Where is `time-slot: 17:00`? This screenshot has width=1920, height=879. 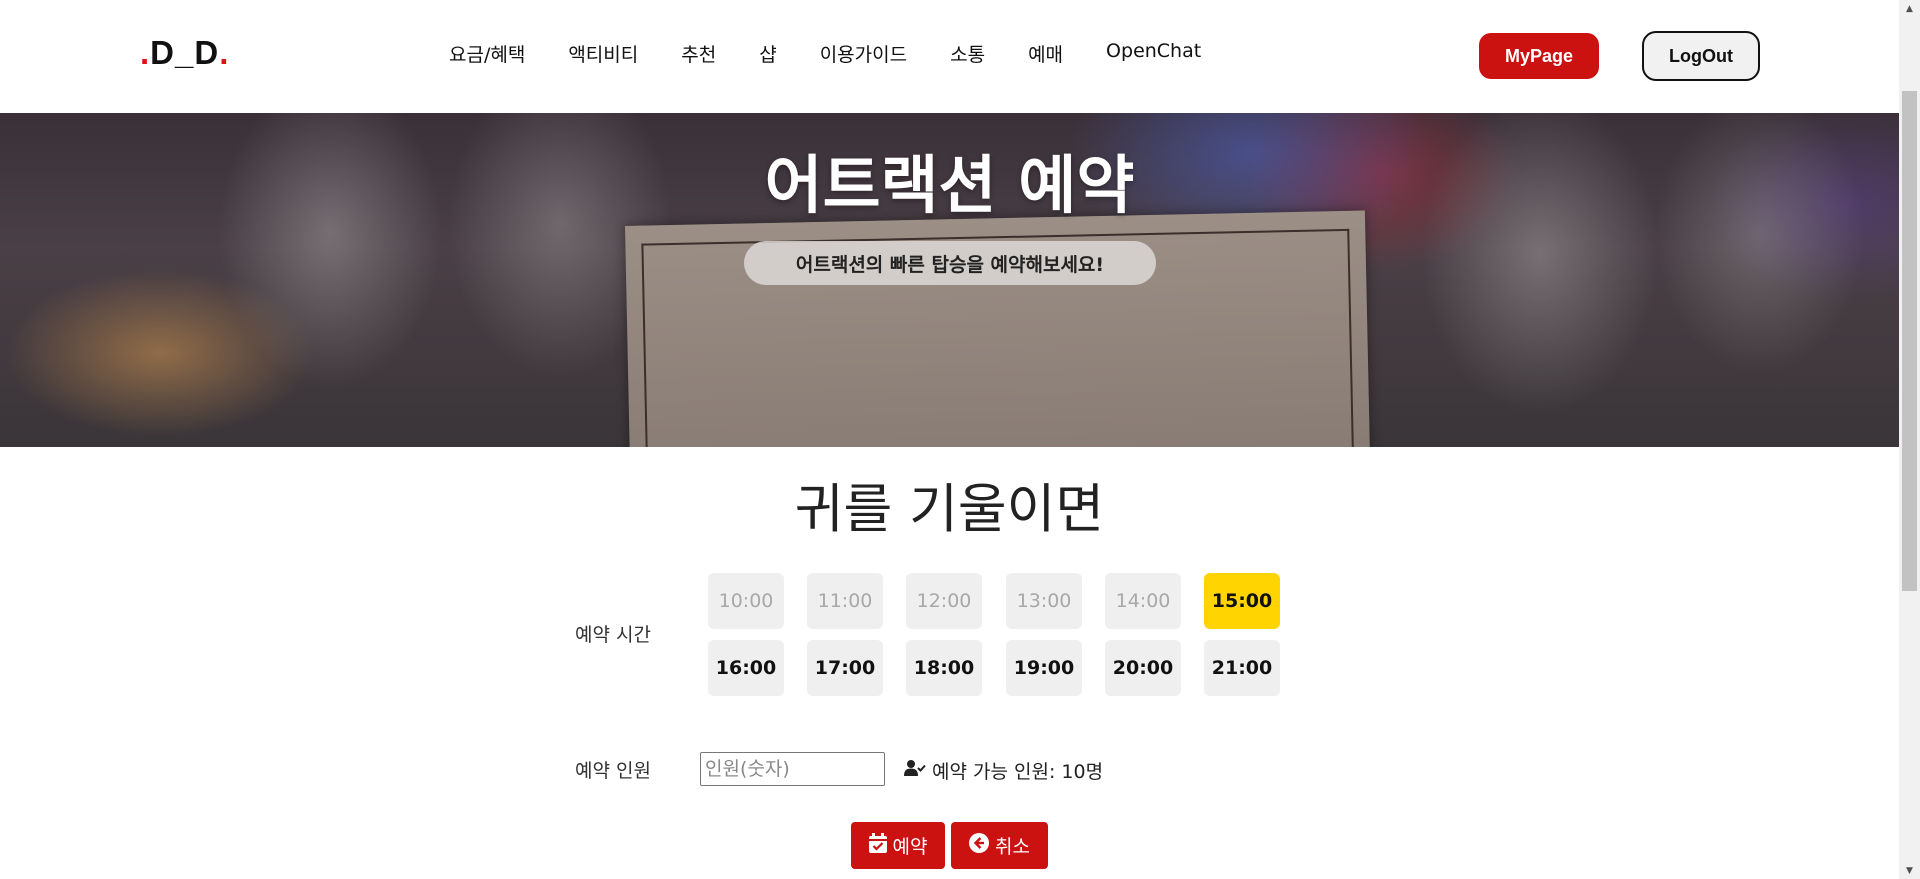 time-slot: 17:00 is located at coordinates (845, 668).